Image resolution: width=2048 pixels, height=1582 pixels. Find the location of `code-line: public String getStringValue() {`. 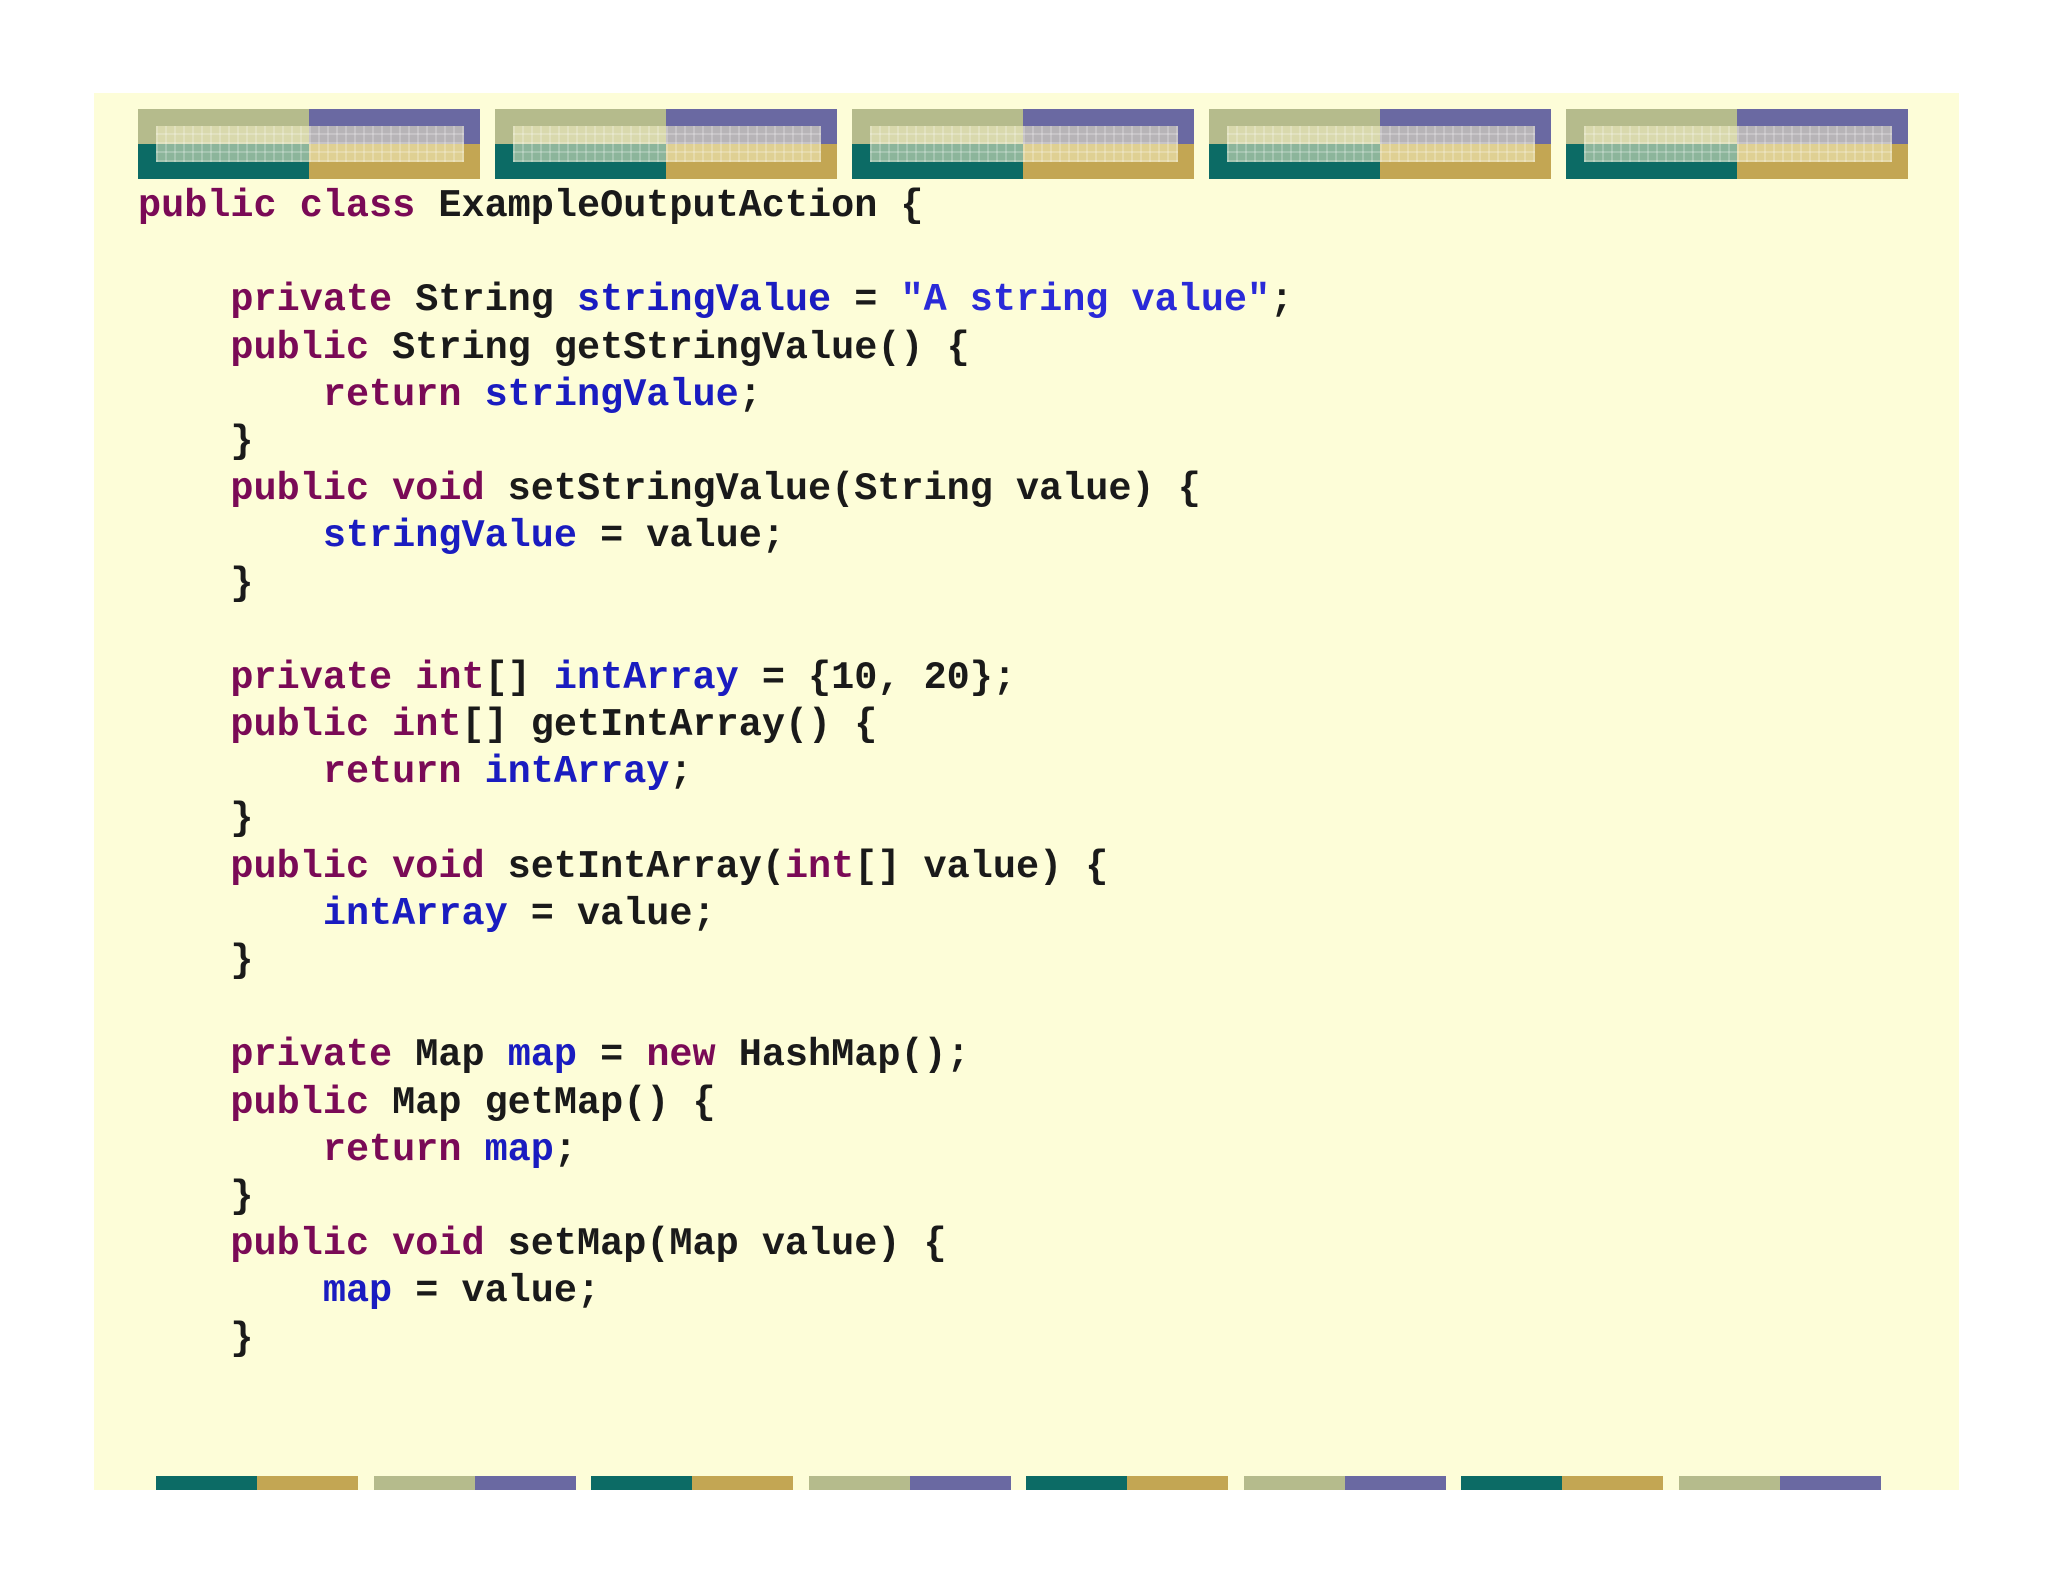

code-line: public String getStringValue() { is located at coordinates (715, 348).